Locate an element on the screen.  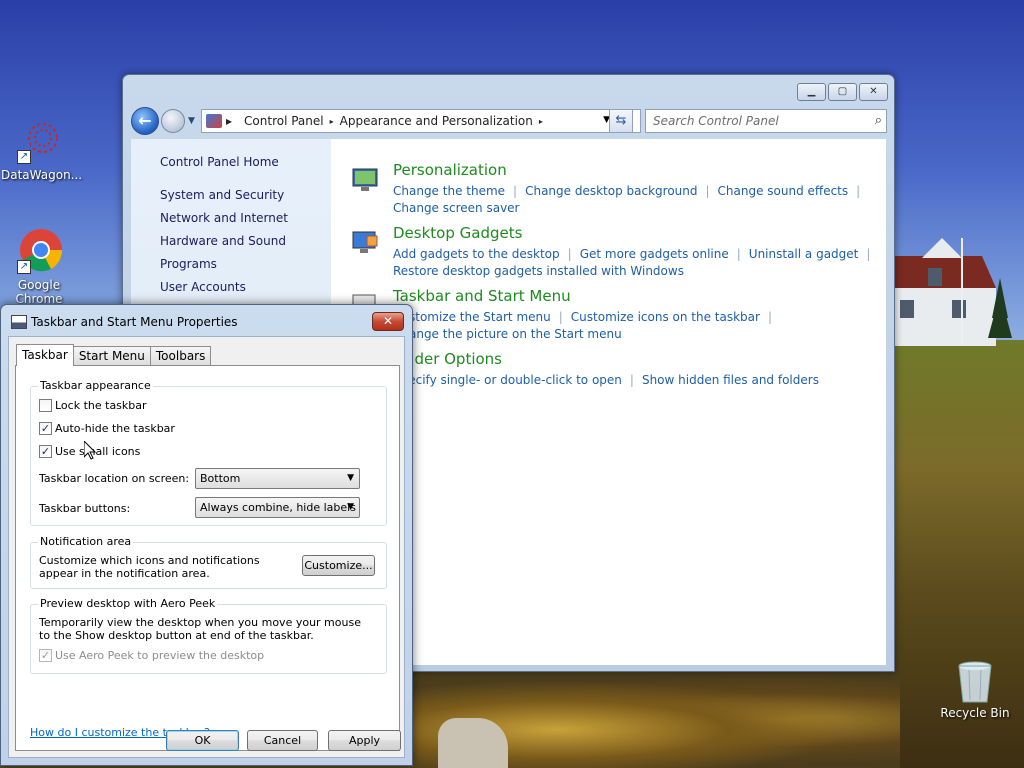
link-single-double-click: Specify single- or double-click to open is located at coordinates (507, 380).